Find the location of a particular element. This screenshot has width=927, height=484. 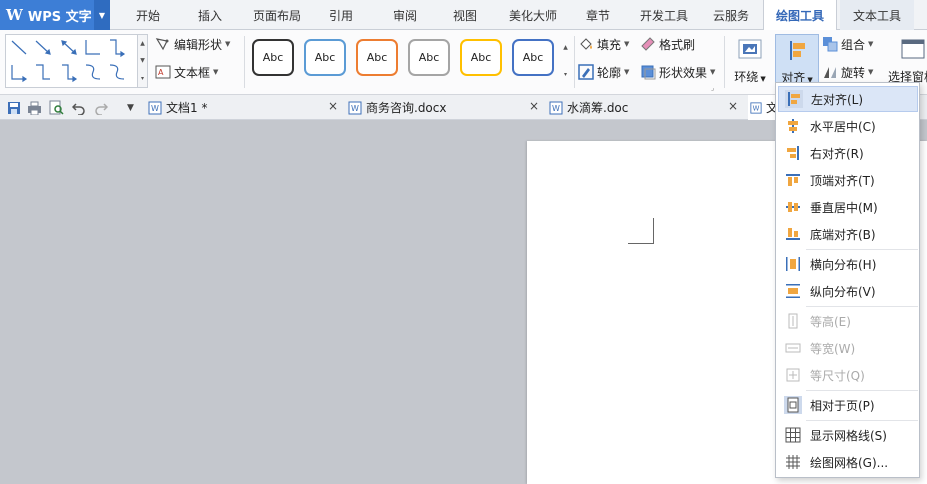

menu-item-label: 相对于页(P) is located at coordinates (842, 405).